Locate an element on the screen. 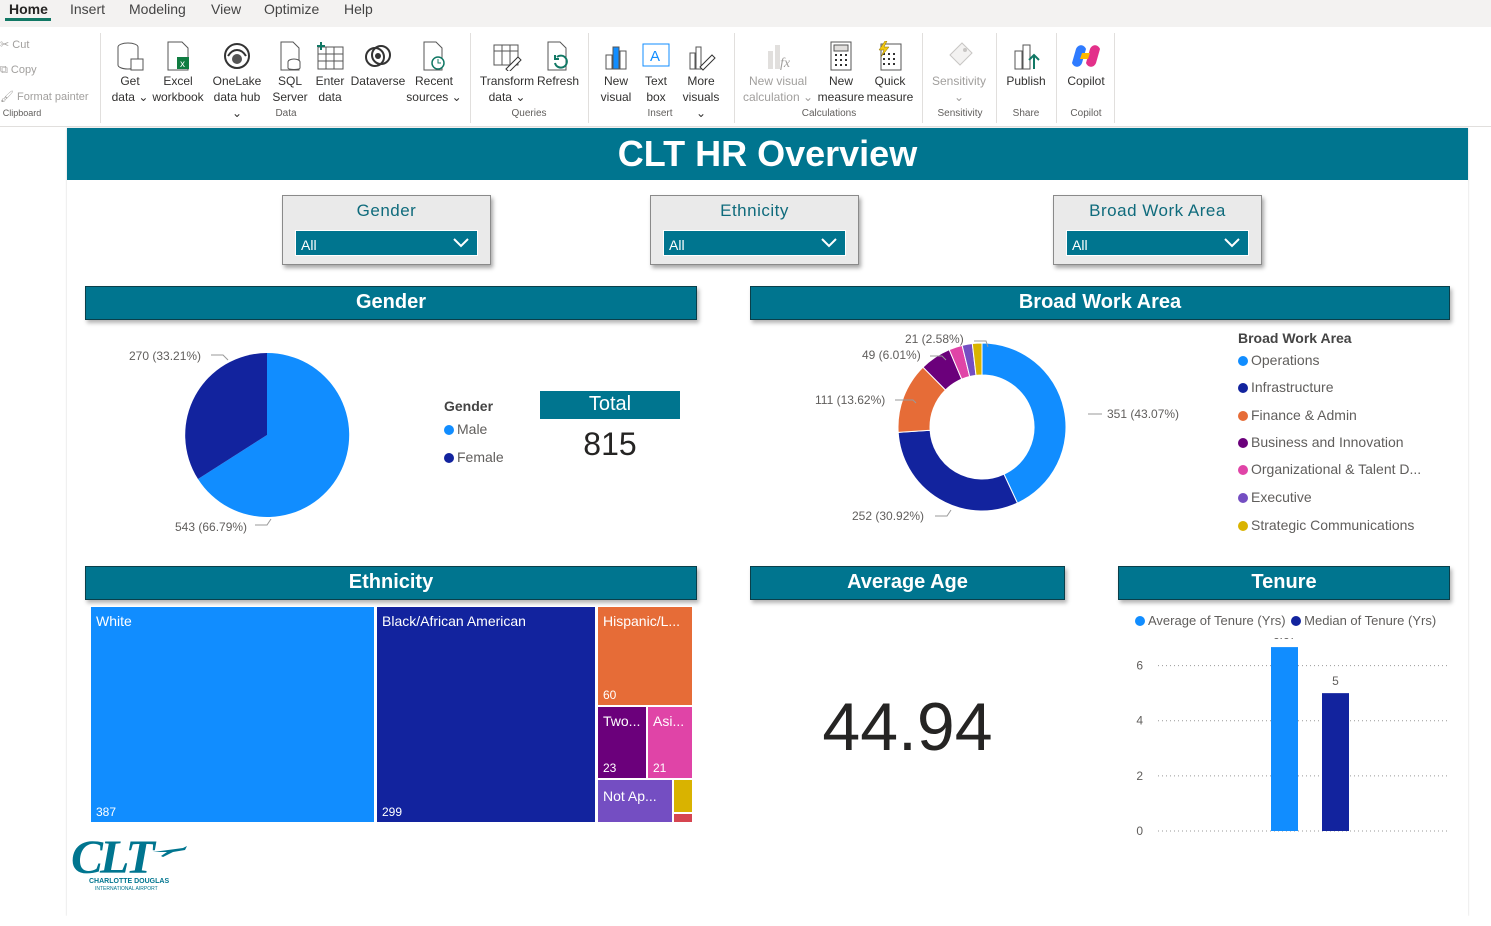 Image resolution: width=1491 pixels, height=926 pixels. slicer-work-area: Broad Work Area All is located at coordinates (1157, 230).